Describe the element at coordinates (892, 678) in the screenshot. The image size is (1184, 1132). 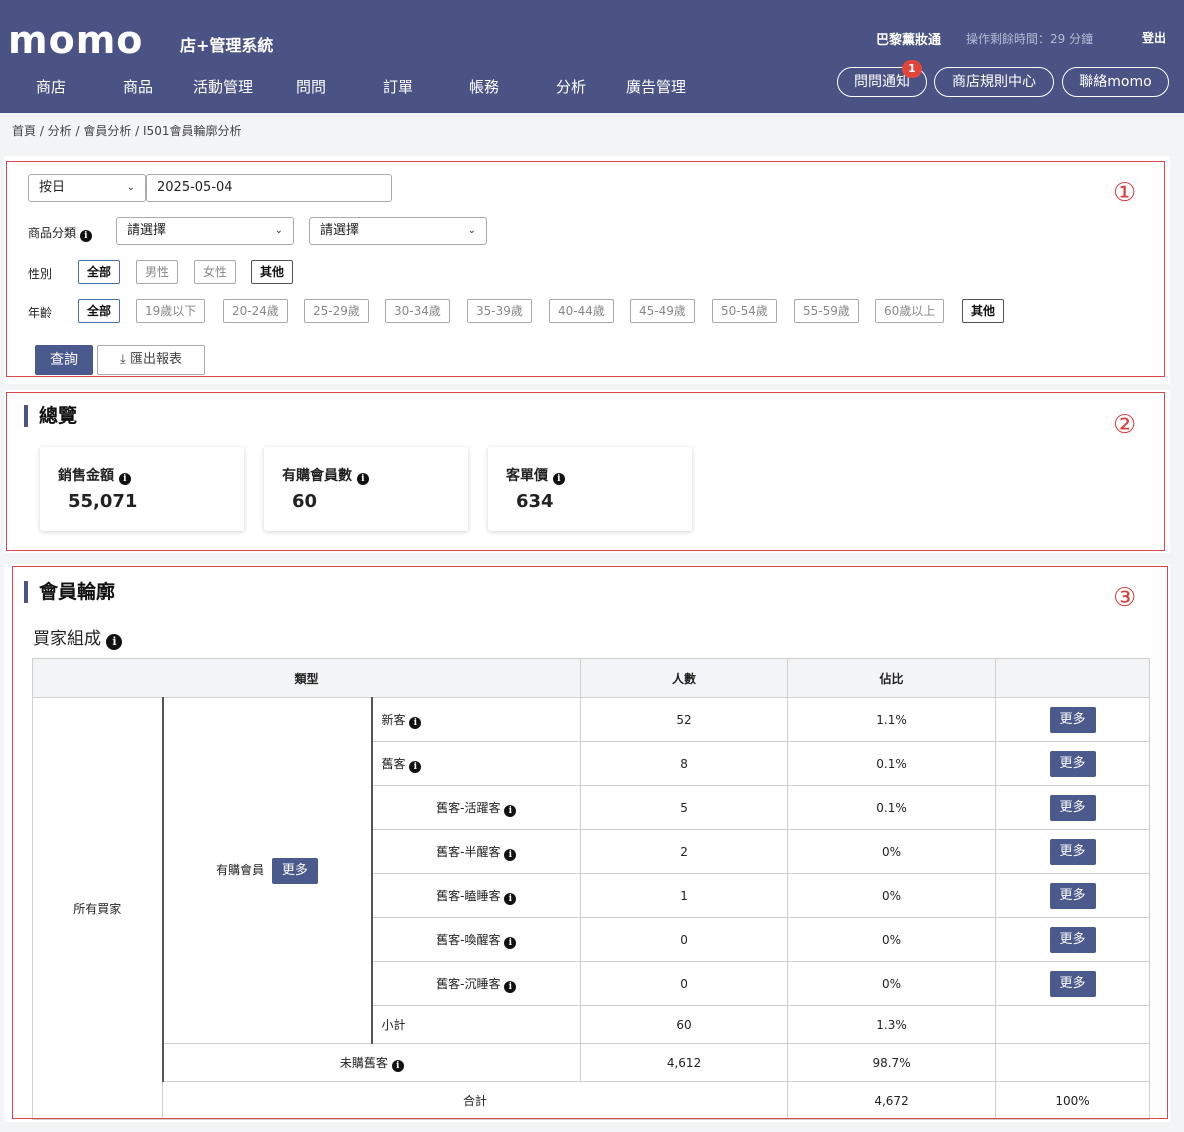
I see `col-header-ratio: 佔比` at that location.